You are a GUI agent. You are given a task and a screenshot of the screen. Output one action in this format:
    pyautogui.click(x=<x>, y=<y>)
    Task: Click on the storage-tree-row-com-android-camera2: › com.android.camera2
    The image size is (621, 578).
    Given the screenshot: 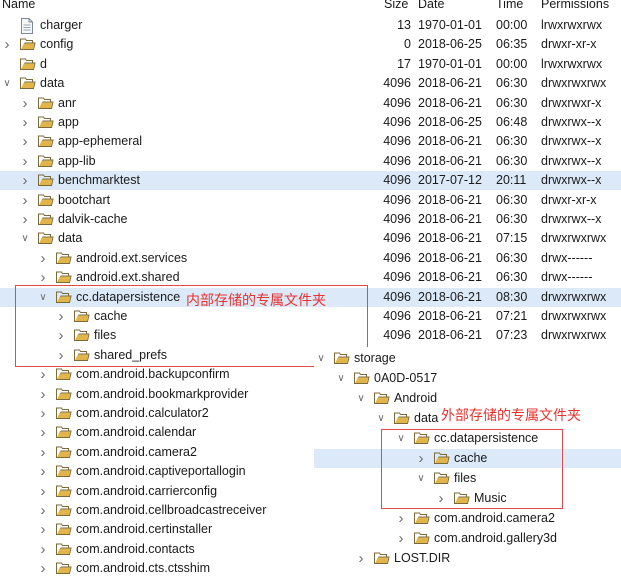 What is the action you would take?
    pyautogui.click(x=467, y=518)
    